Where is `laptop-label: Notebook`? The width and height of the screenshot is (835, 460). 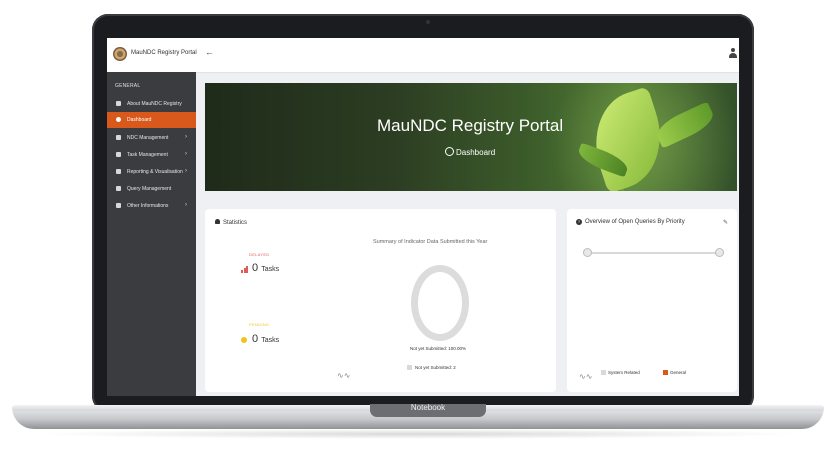 laptop-label: Notebook is located at coordinates (428, 407).